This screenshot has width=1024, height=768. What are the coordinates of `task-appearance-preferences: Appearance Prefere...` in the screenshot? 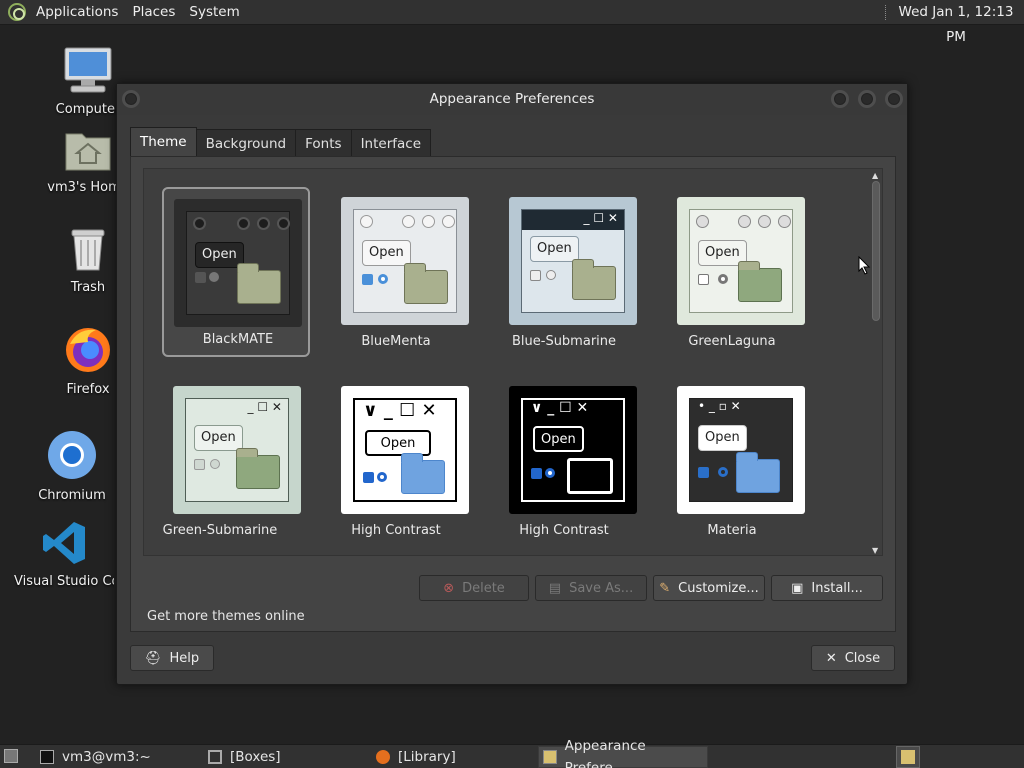 It's located at (623, 753).